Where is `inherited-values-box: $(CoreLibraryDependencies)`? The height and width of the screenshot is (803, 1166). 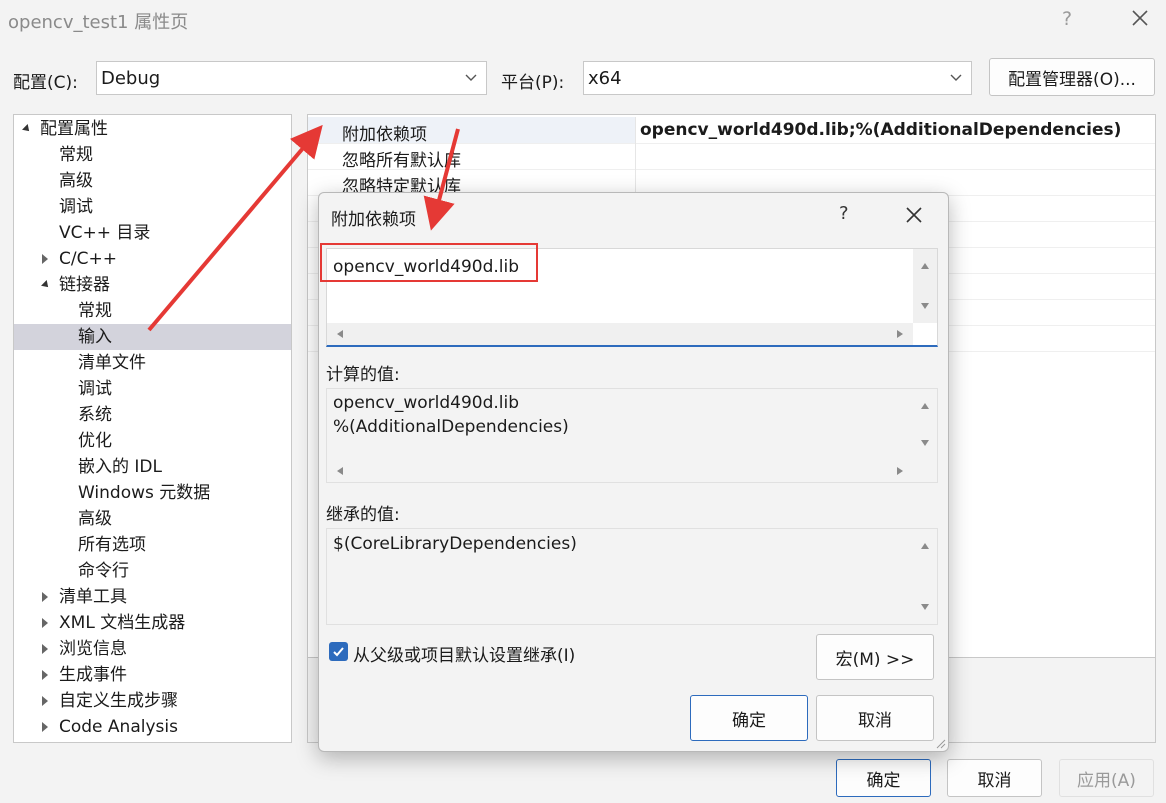
inherited-values-box: $(CoreLibraryDependencies) is located at coordinates (632, 576).